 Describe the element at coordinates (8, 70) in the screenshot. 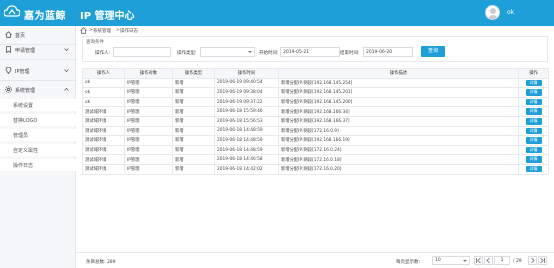

I see `pin-icon` at that location.